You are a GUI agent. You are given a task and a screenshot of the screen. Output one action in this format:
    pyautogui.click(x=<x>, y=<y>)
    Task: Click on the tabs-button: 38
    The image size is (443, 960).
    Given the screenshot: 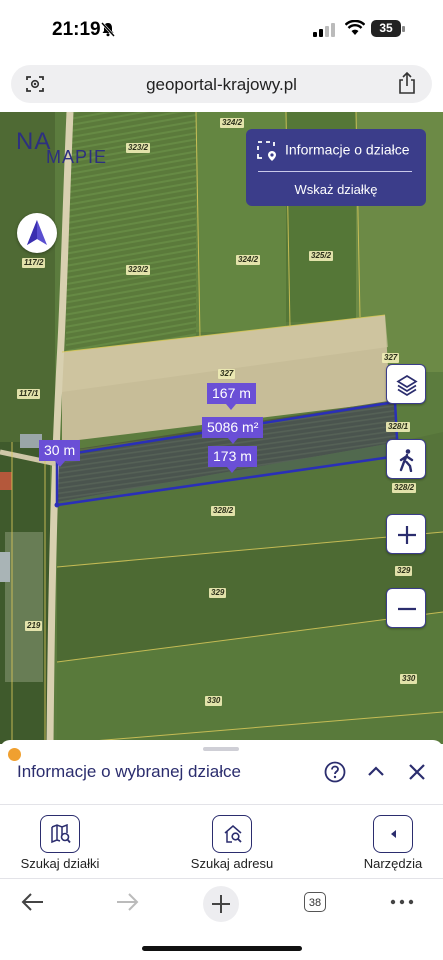 What is the action you would take?
    pyautogui.click(x=315, y=902)
    